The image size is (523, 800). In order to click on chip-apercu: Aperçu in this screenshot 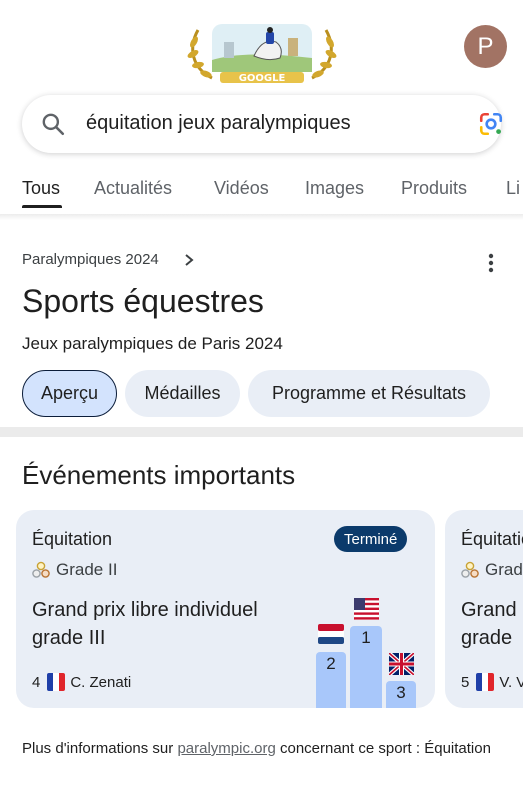, I will do `click(69, 393)`.